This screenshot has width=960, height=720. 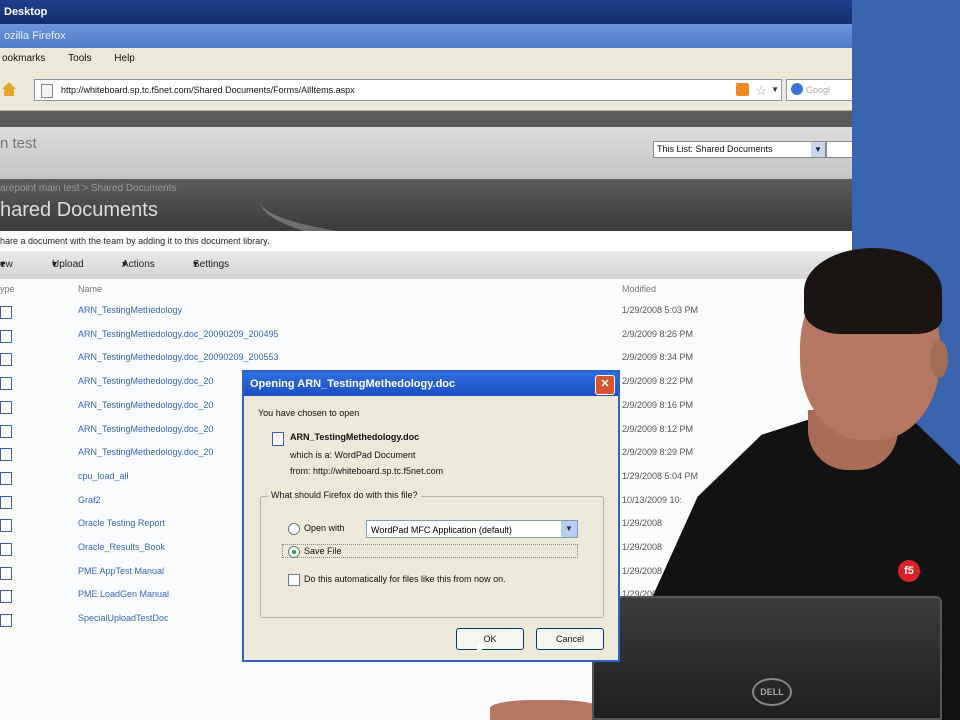 I want to click on menu-bookmarks: ookmarks, so click(x=23, y=58).